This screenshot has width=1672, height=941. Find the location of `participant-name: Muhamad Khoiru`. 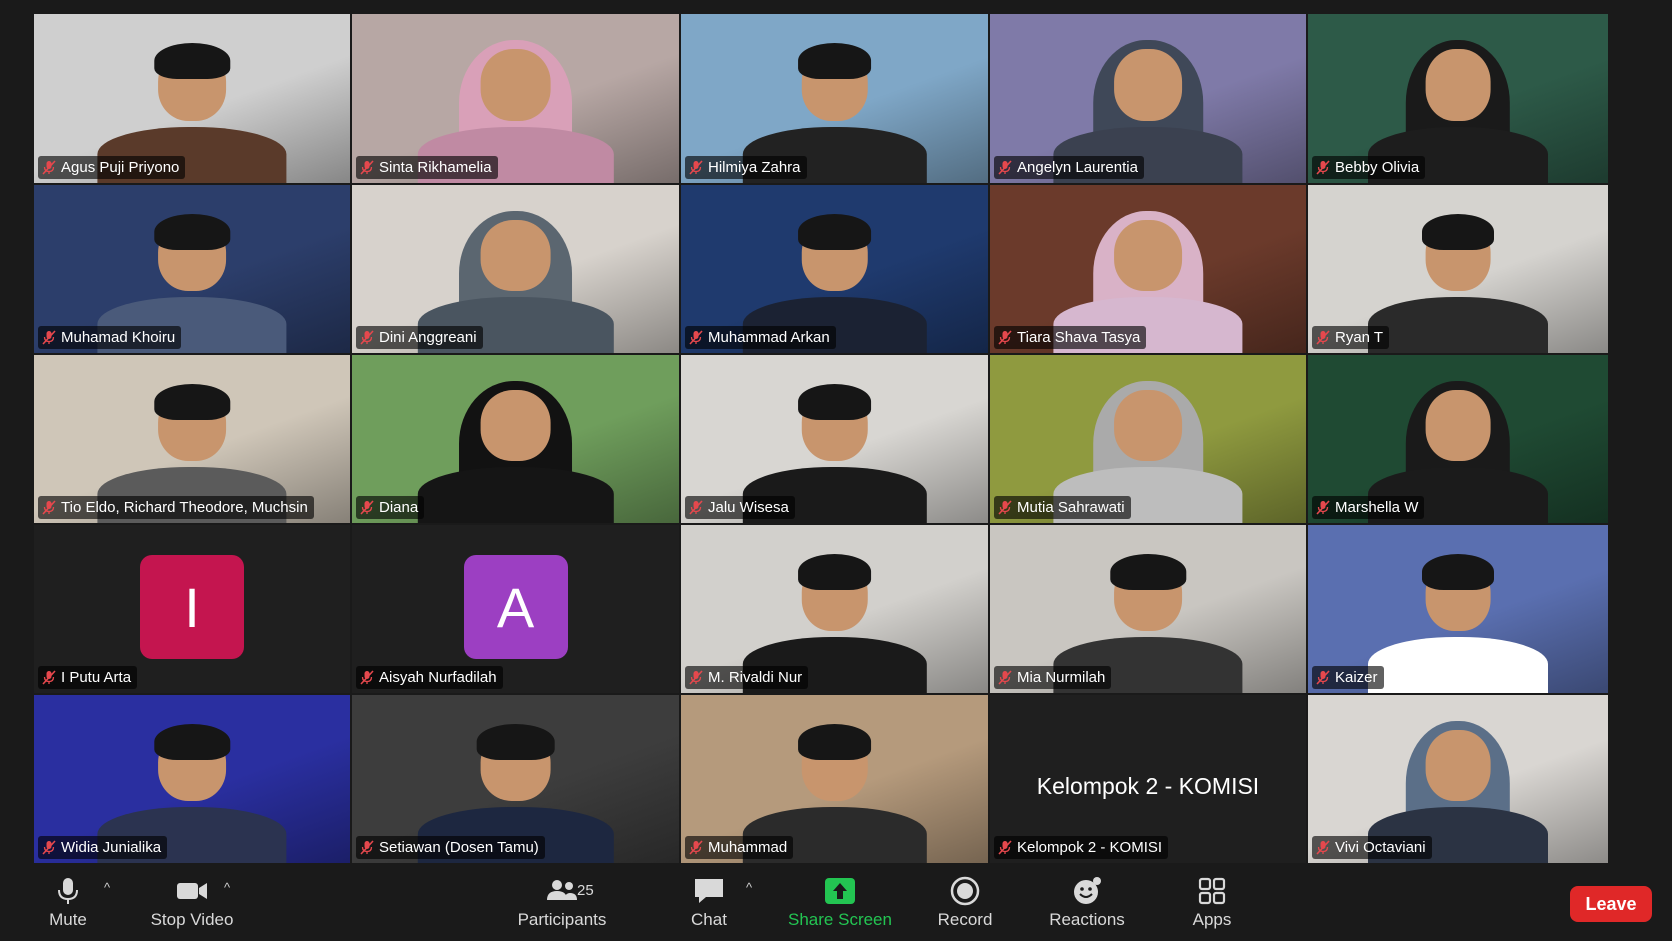

participant-name: Muhamad Khoiru is located at coordinates (118, 337).